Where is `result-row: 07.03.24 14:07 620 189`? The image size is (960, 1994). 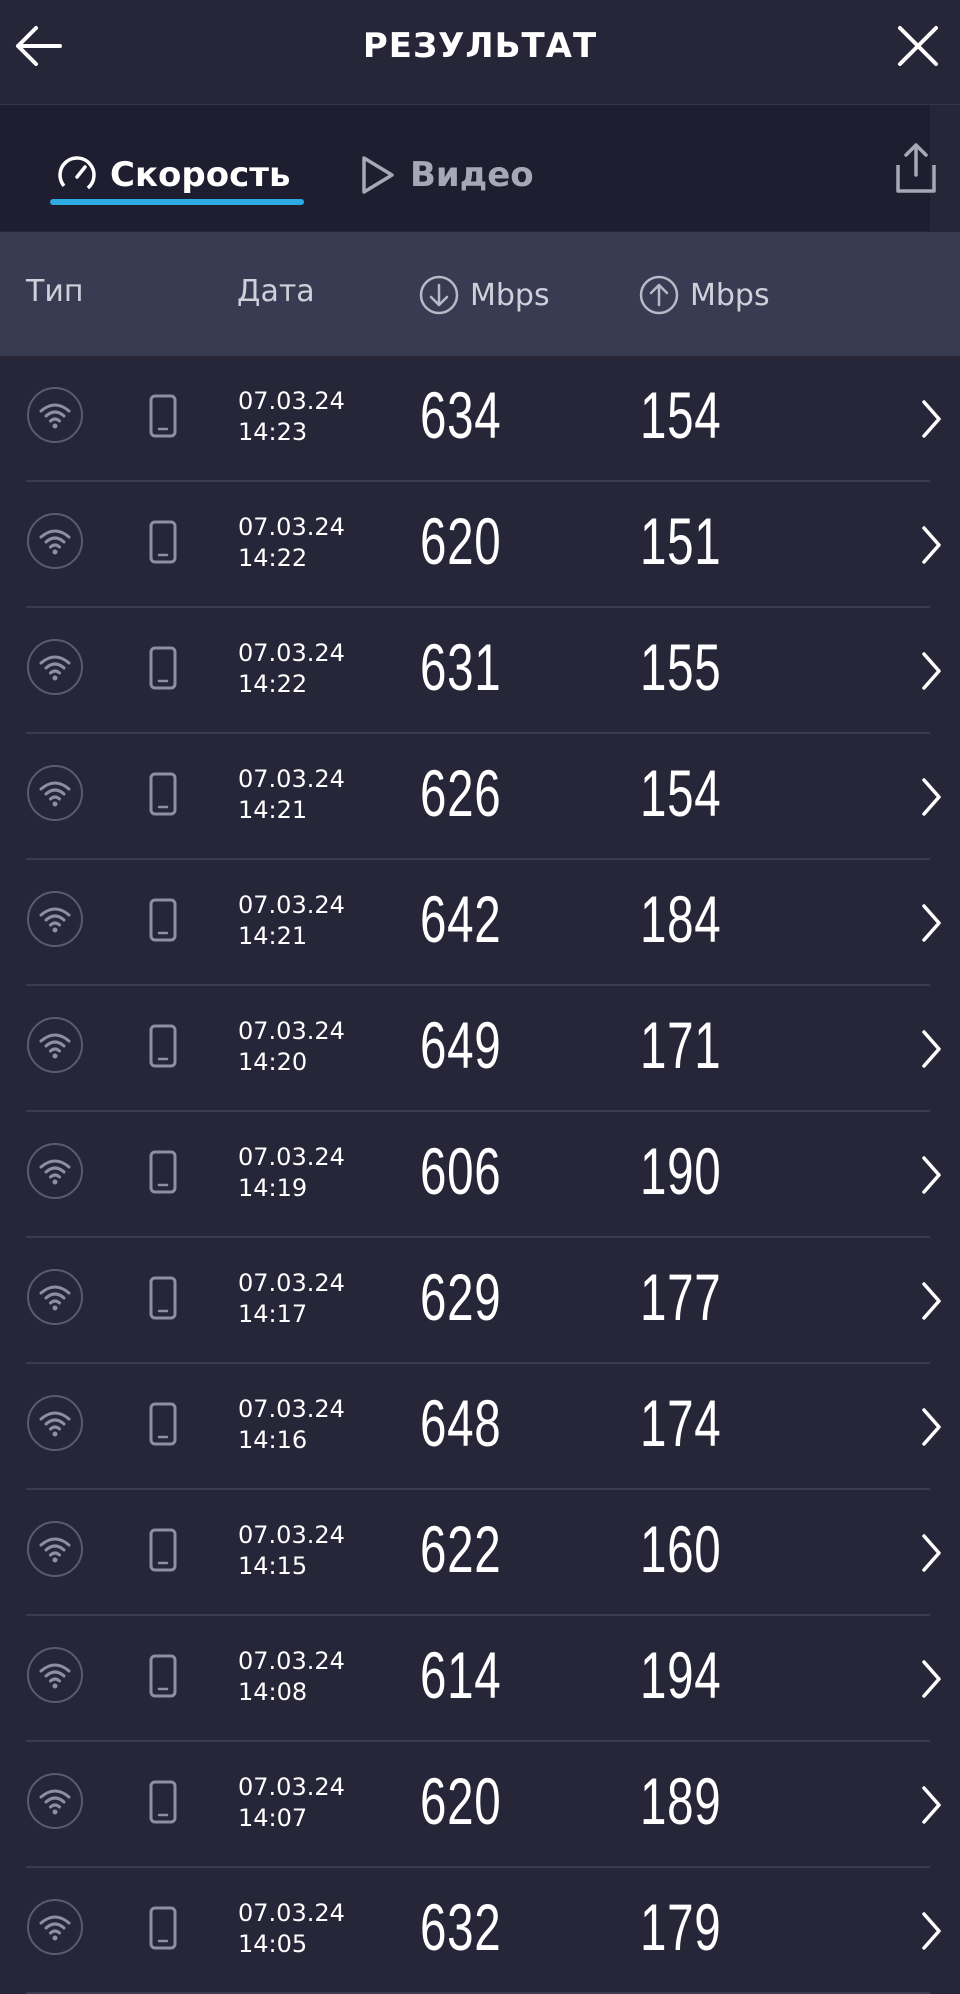 result-row: 07.03.24 14:07 620 189 is located at coordinates (480, 1805).